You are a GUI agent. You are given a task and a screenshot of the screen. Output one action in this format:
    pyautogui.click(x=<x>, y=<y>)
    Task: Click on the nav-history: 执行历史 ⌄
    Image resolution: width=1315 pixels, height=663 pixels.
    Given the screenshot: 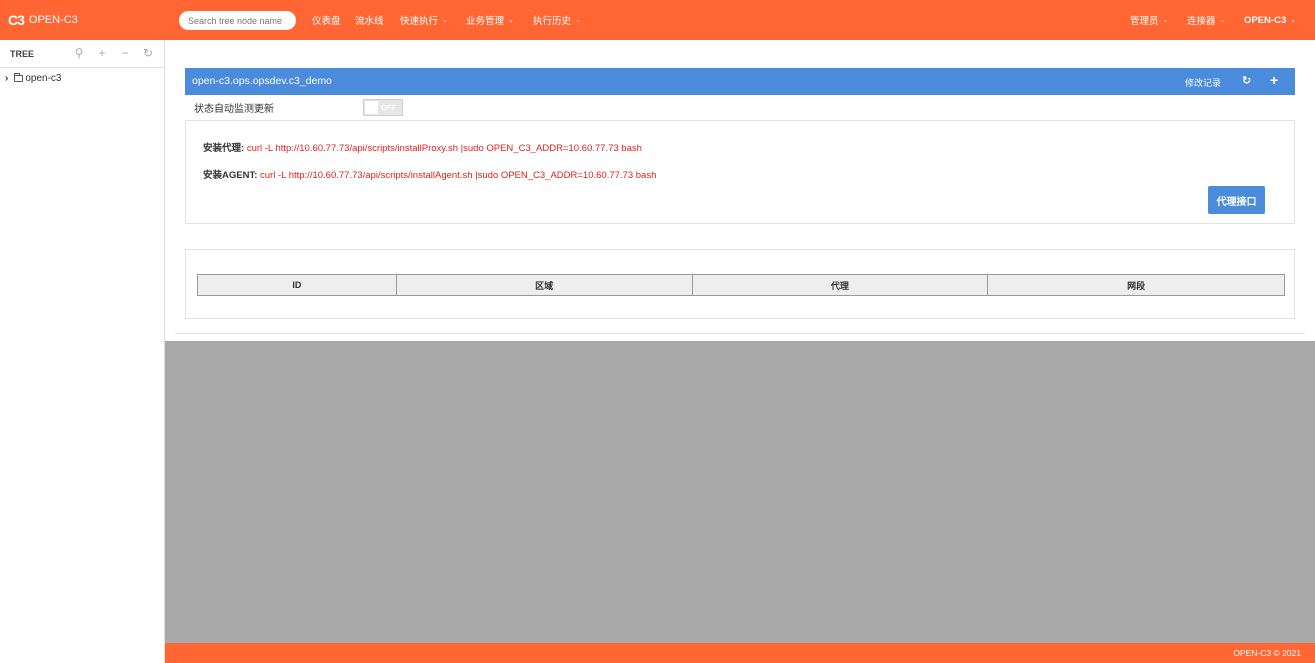 What is the action you would take?
    pyautogui.click(x=557, y=20)
    